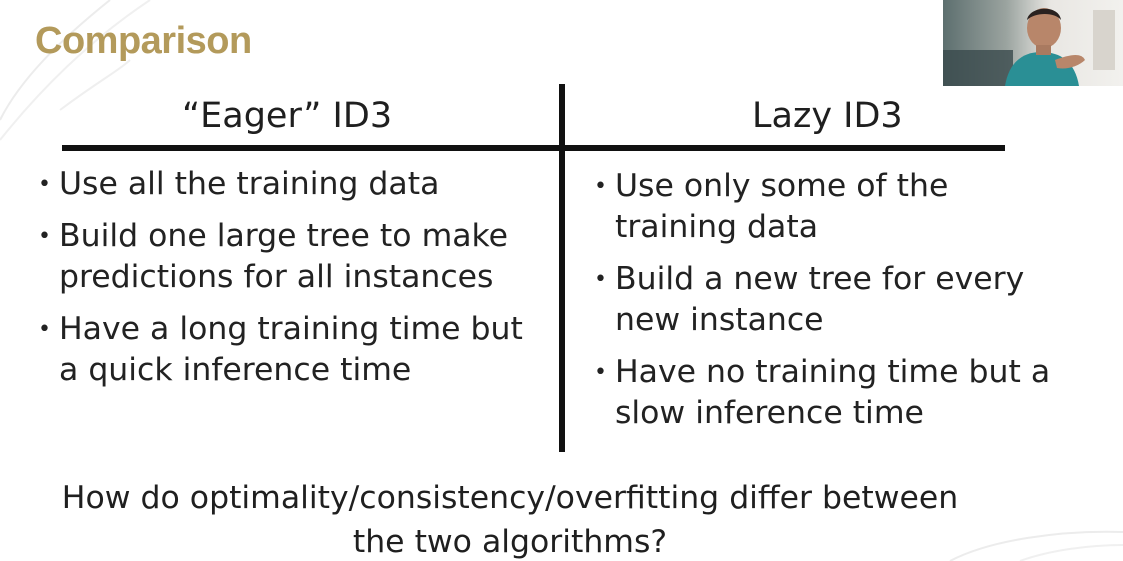 The width and height of the screenshot is (1123, 561). Describe the element at coordinates (716, 227) in the screenshot. I see `bullet-line: training data` at that location.